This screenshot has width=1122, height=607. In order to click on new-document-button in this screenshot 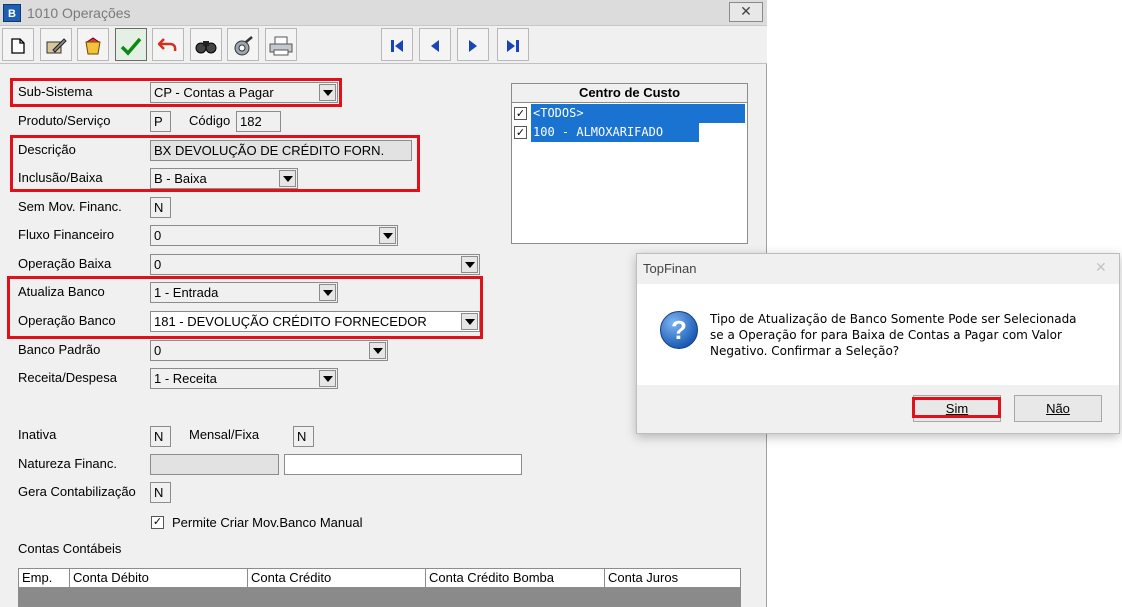, I will do `click(18, 44)`.